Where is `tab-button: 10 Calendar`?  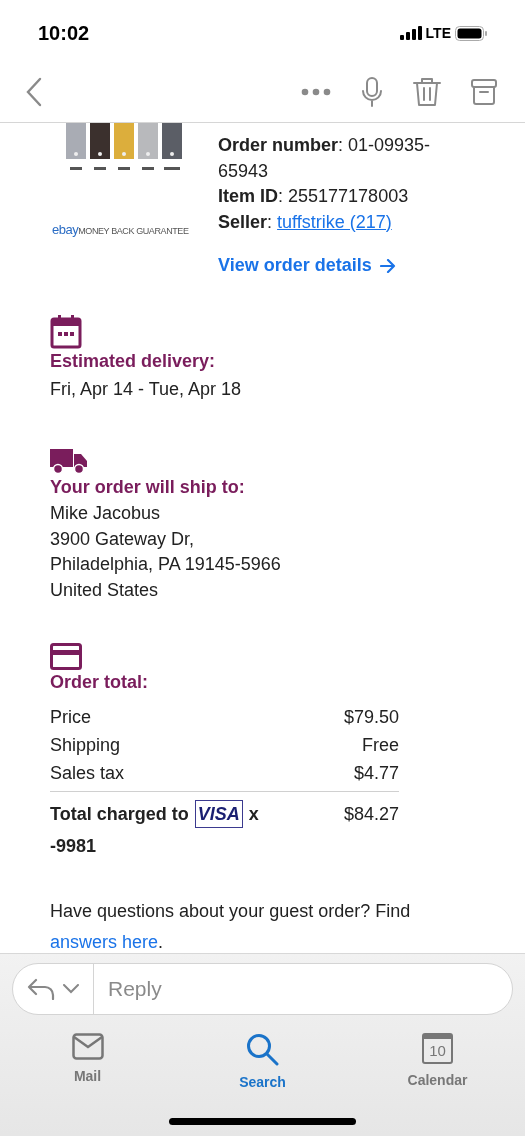
tab-button: 10 Calendar is located at coordinates (437, 1063).